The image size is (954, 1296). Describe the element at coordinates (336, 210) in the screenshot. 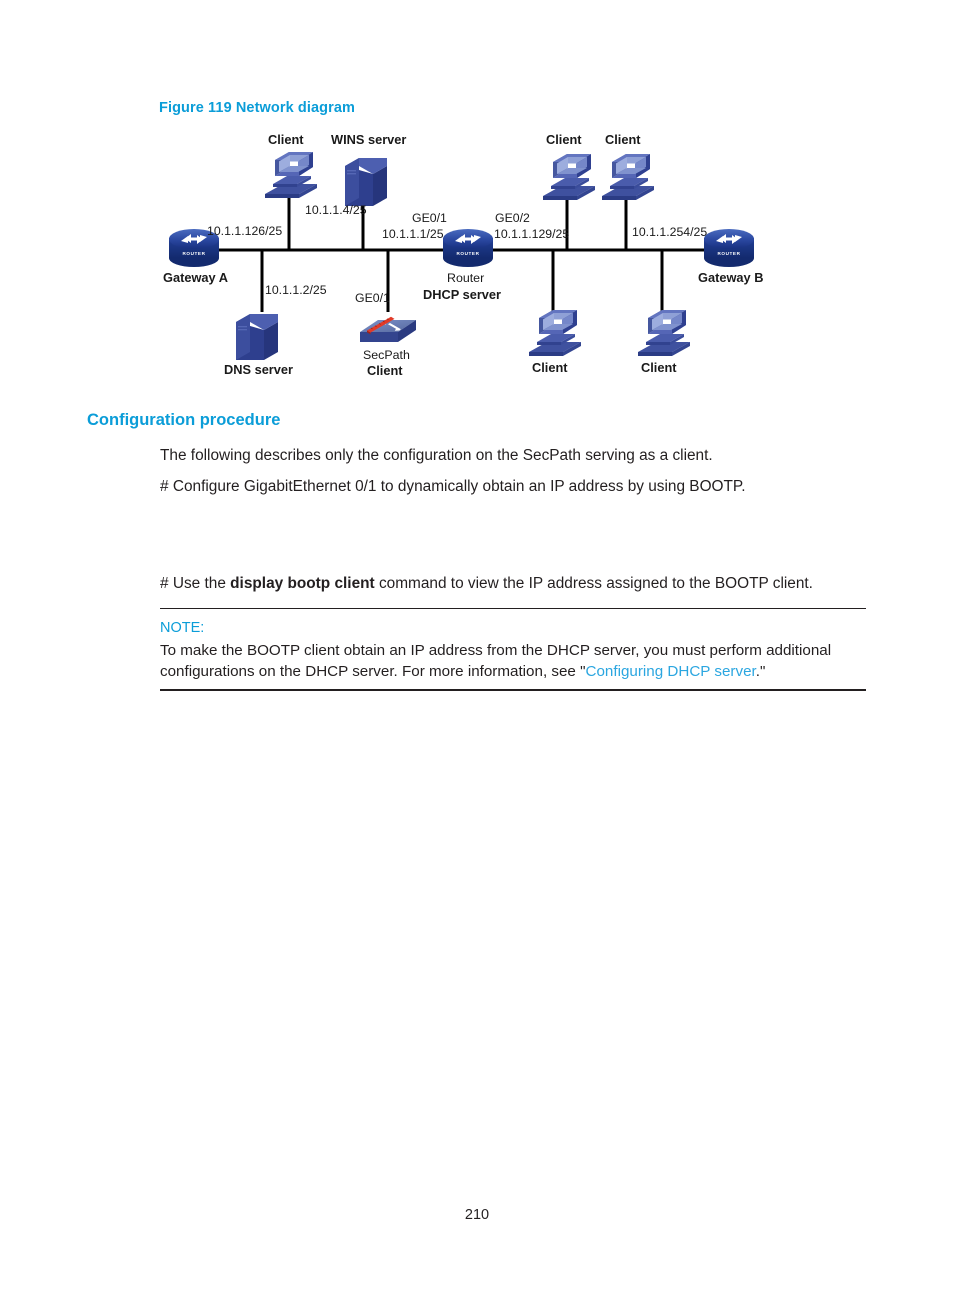

I see `label-ip-wins: 10.1.1.4/25` at that location.